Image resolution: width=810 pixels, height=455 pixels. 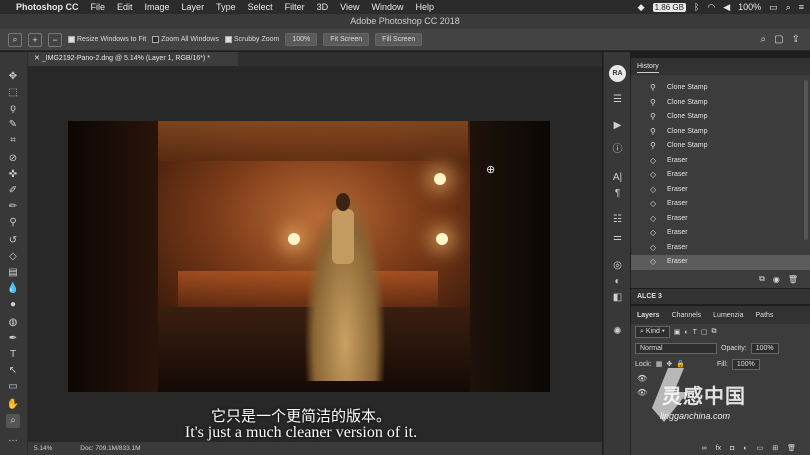 What do you see at coordinates (13, 175) in the screenshot?
I see `spot-healing-tool-icon: ✜` at bounding box center [13, 175].